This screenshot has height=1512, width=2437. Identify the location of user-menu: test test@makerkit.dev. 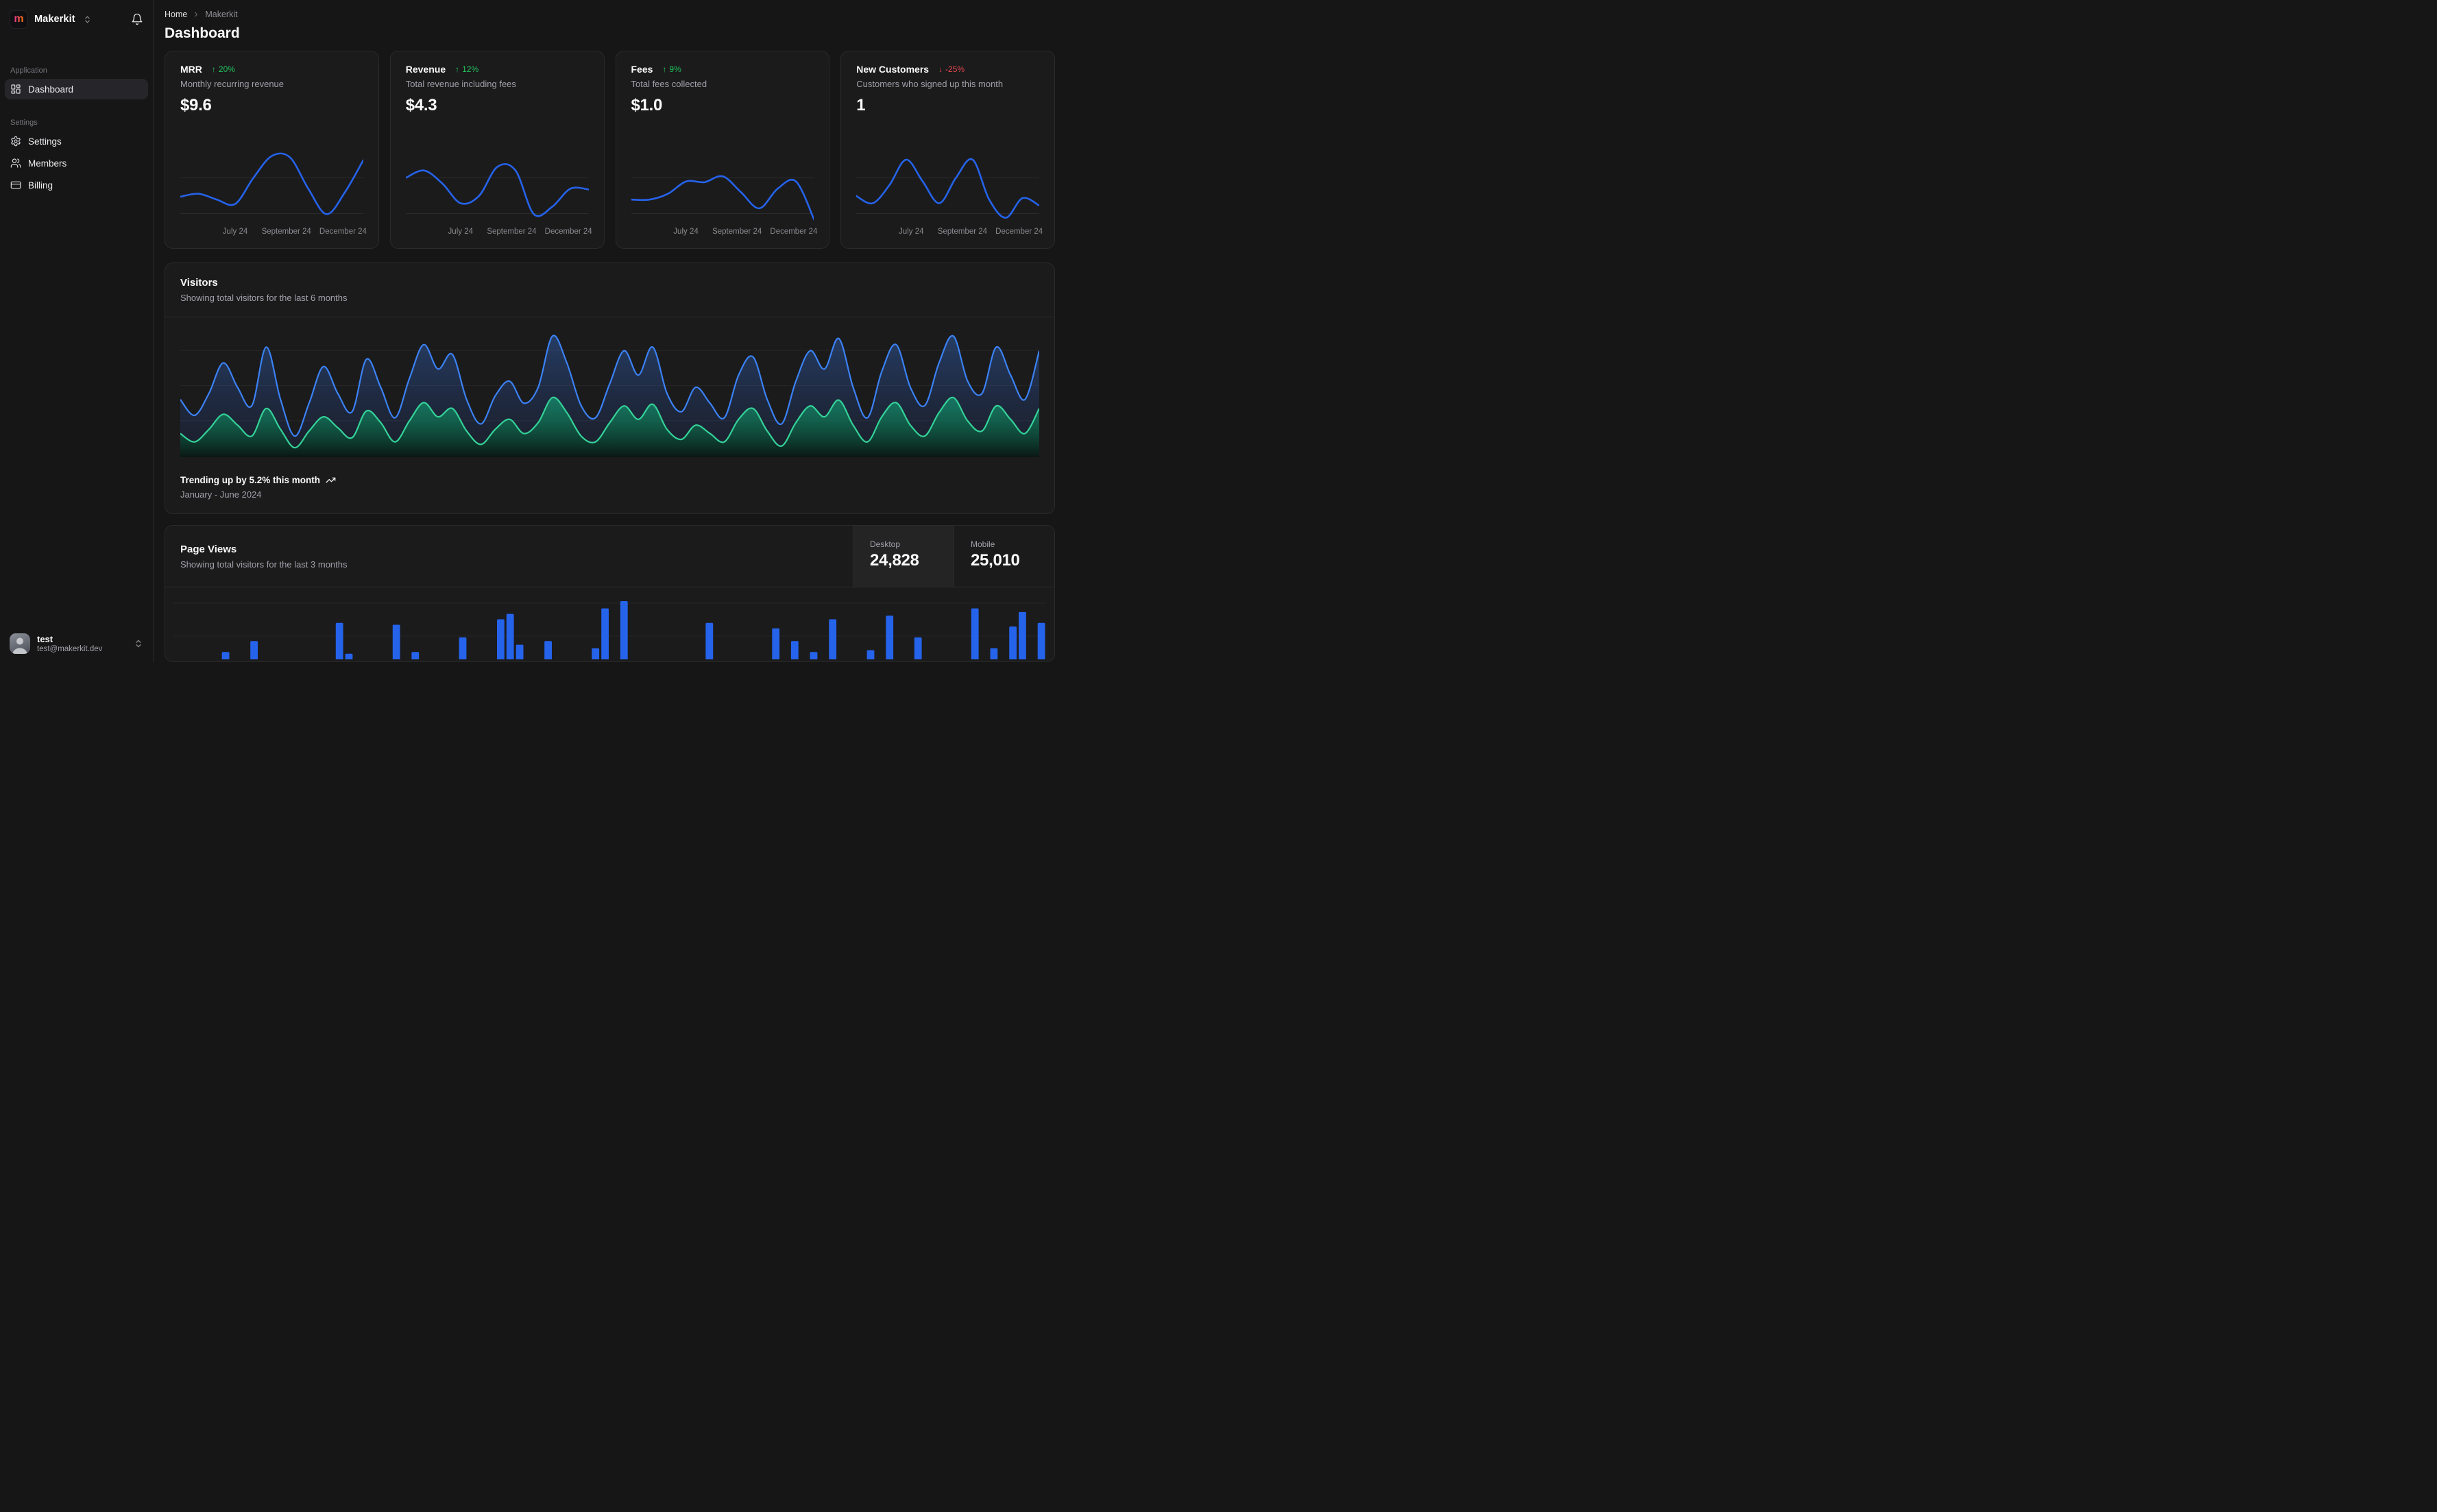
(76, 643).